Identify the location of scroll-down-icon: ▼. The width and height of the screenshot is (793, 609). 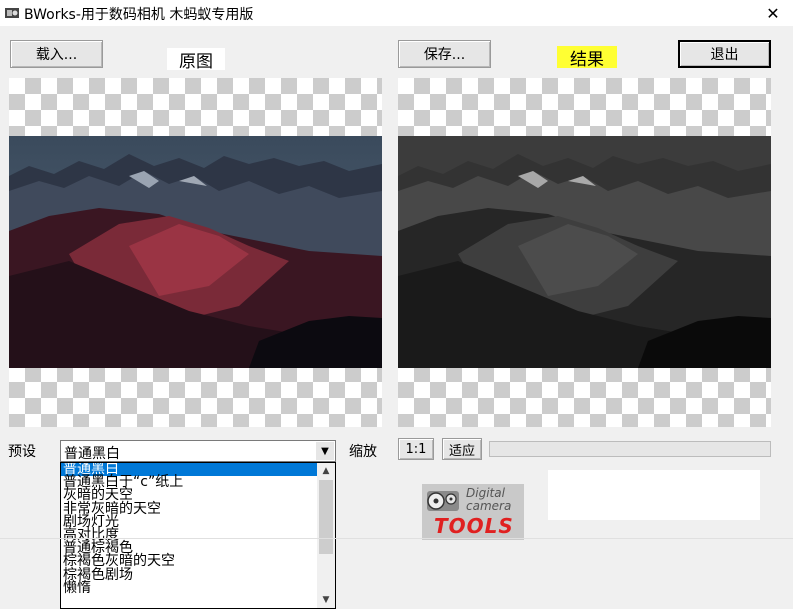
(326, 600).